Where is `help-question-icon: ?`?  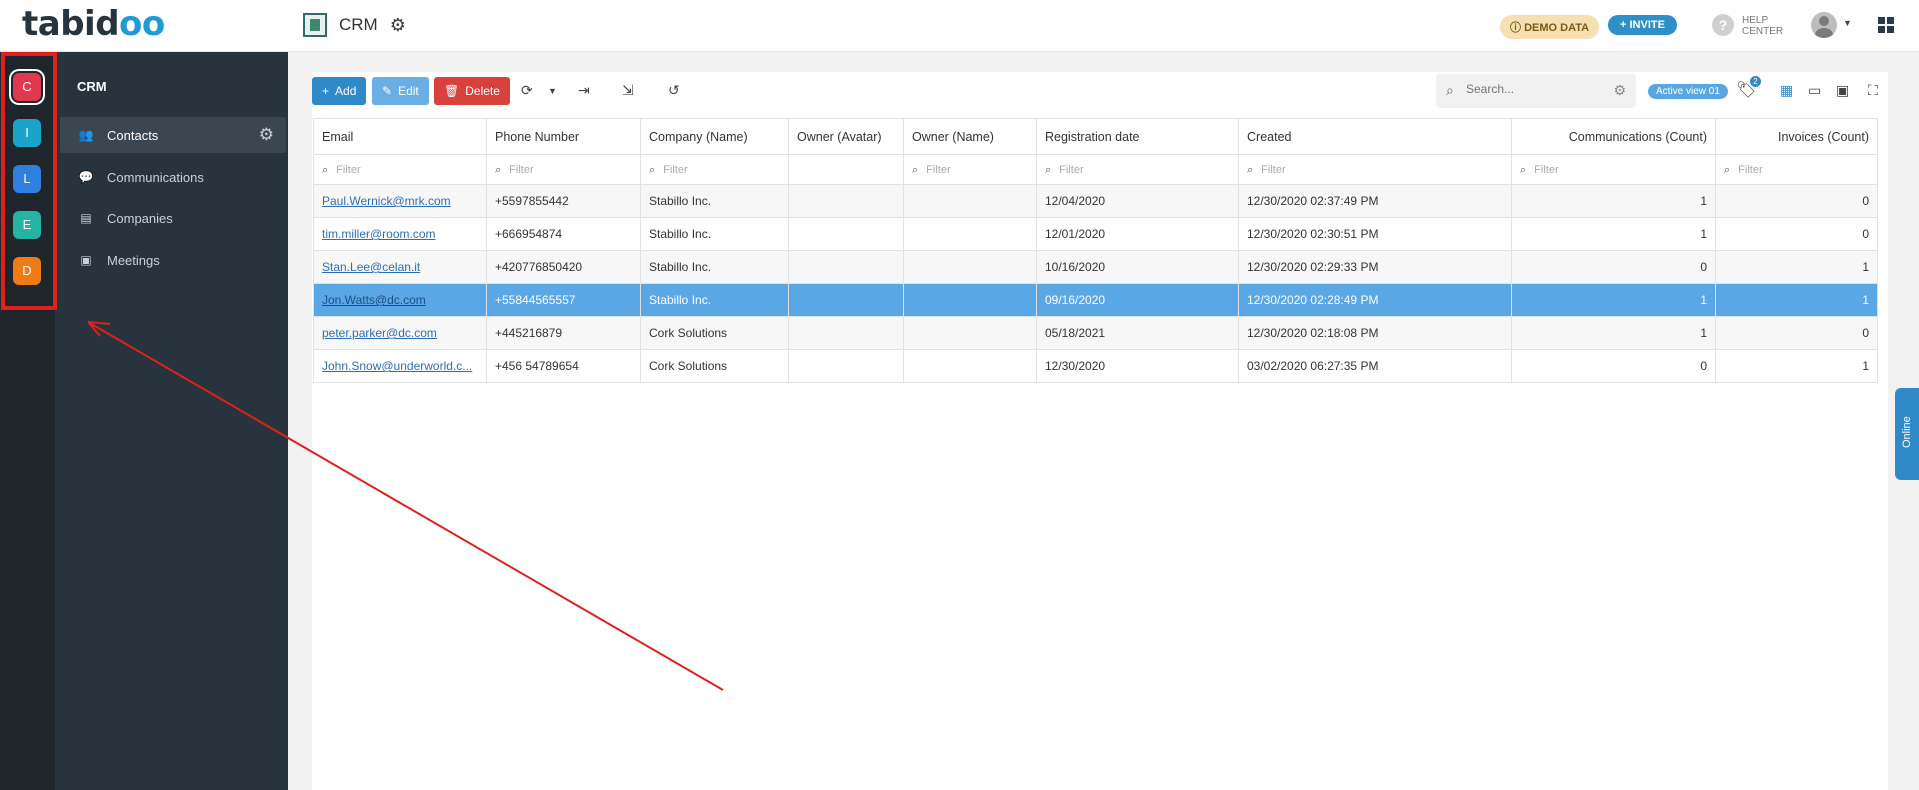
help-question-icon: ? is located at coordinates (1723, 25).